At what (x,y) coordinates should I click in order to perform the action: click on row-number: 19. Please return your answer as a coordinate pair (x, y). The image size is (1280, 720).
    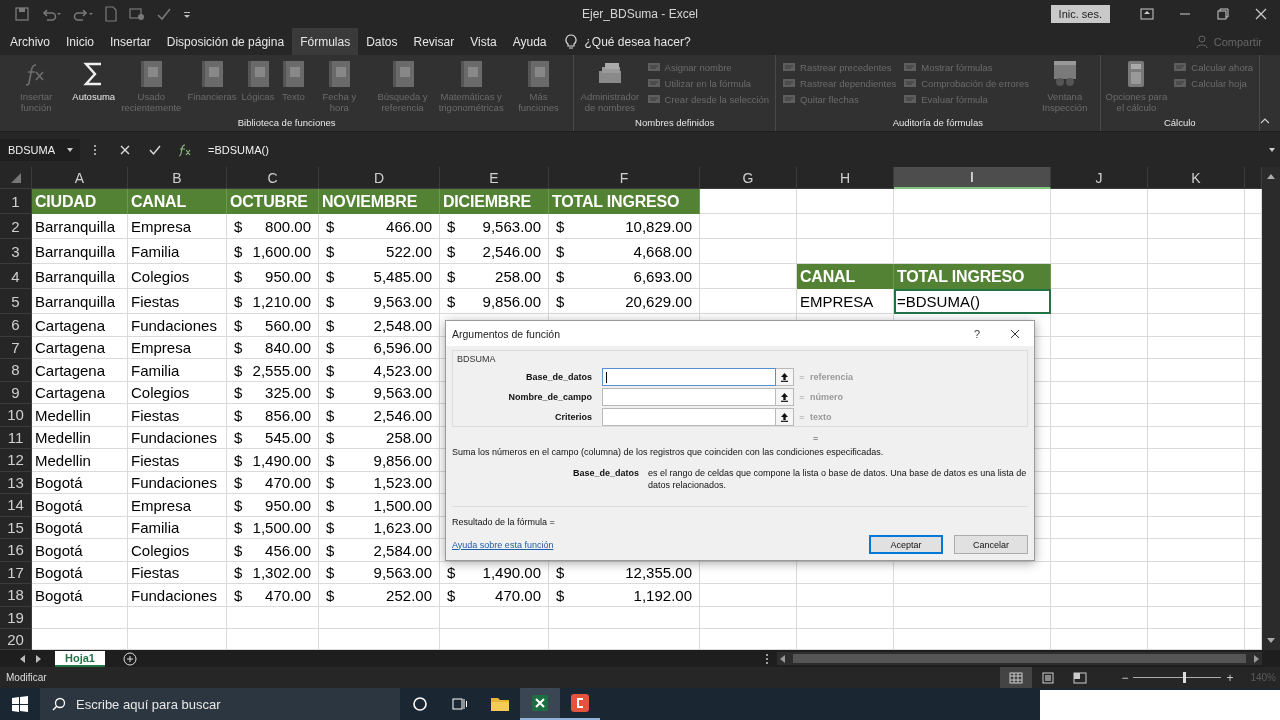
    Looking at the image, I should click on (16, 617).